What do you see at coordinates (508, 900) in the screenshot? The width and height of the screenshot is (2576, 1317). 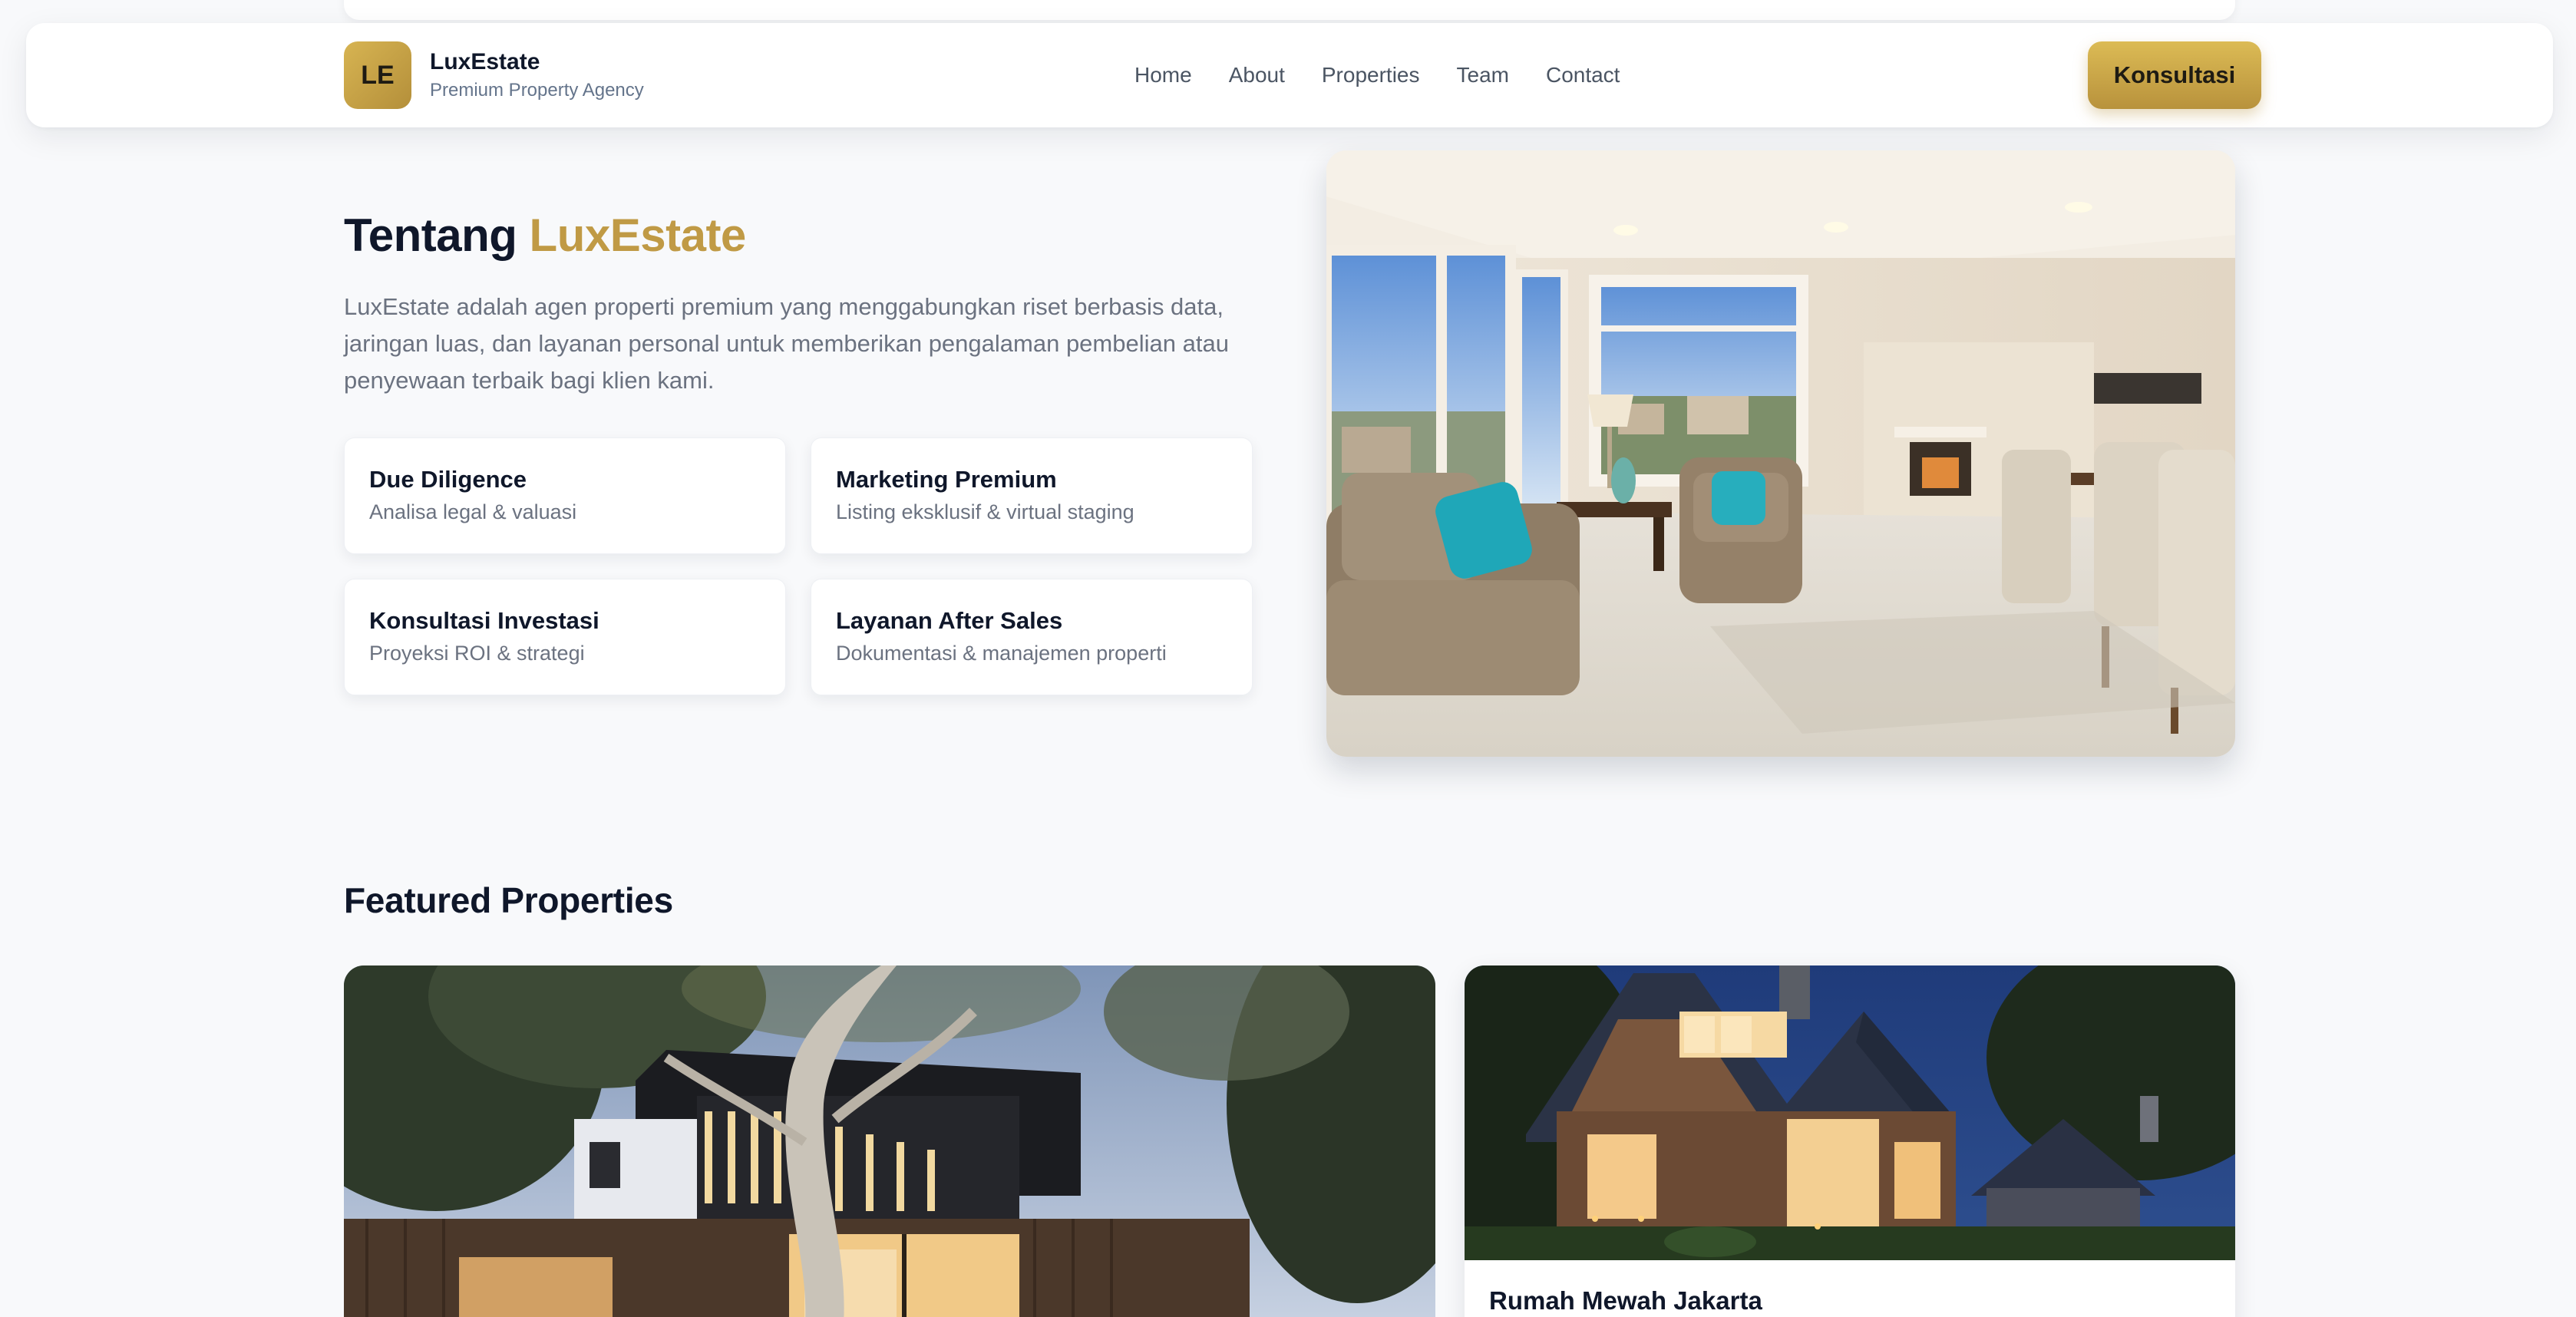 I see `featured-title: Featured Properties` at bounding box center [508, 900].